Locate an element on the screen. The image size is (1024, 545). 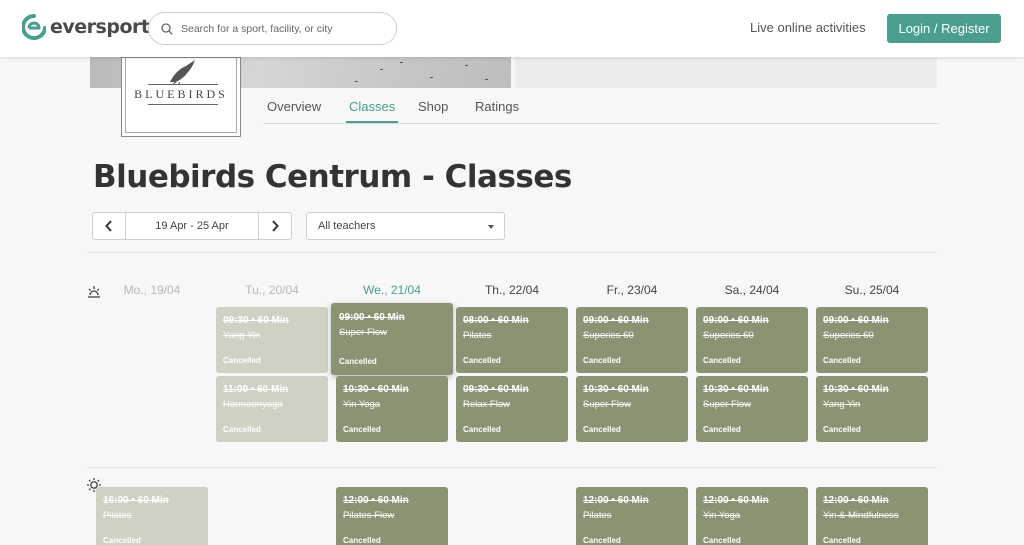
session-name: Hormoonyoga is located at coordinates (253, 404).